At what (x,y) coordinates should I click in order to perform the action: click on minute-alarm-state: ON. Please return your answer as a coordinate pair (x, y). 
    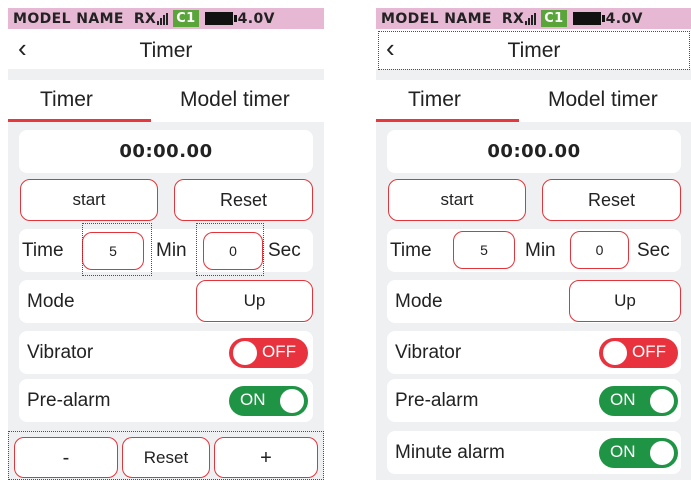
    Looking at the image, I should click on (623, 451).